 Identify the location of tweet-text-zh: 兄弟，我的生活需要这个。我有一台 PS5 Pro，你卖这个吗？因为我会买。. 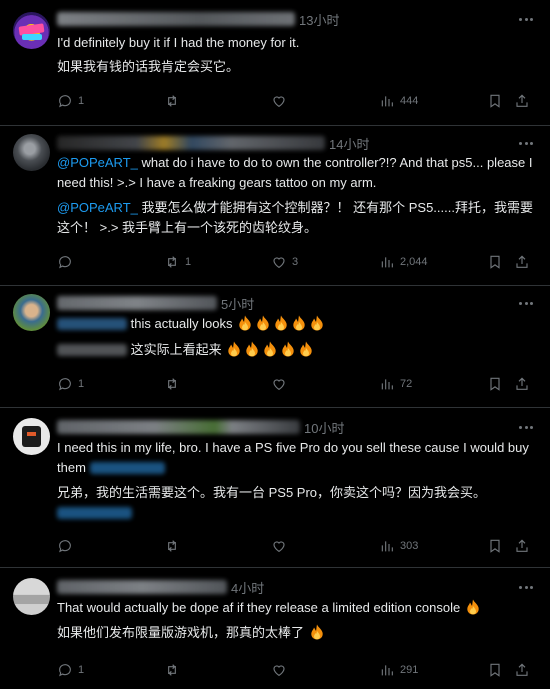
(272, 492).